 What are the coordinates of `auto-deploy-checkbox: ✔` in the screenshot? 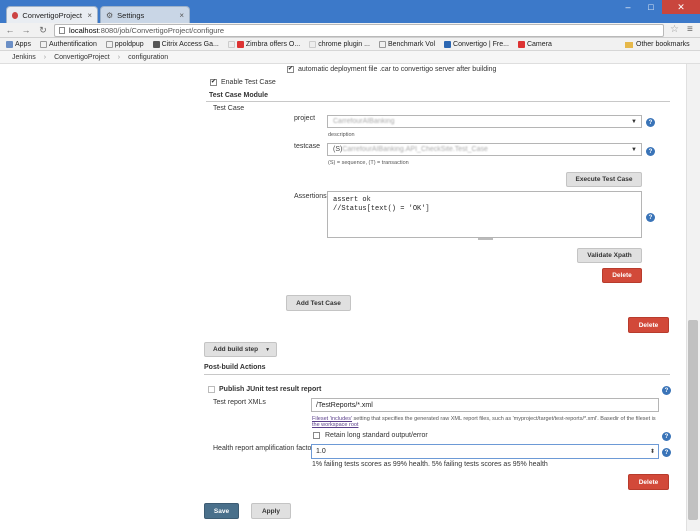 It's located at (290, 69).